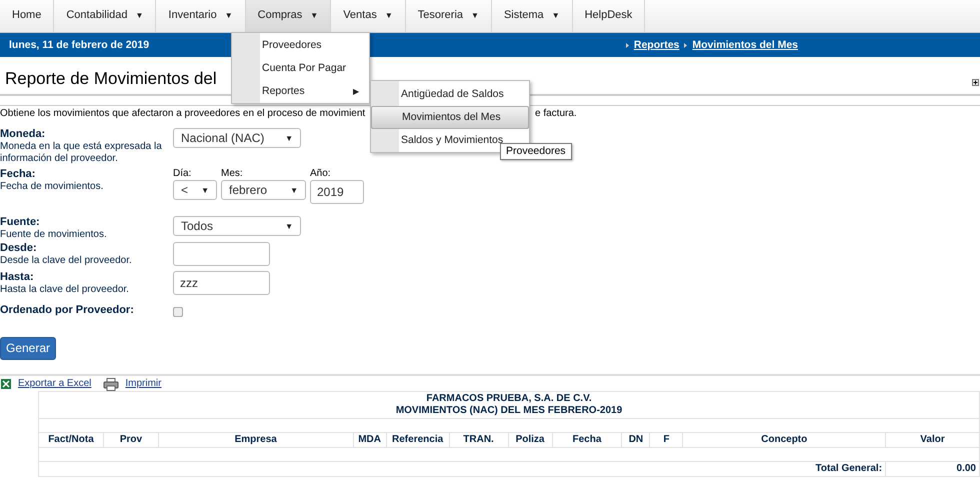 The width and height of the screenshot is (980, 503). Describe the element at coordinates (20, 222) in the screenshot. I see `field-label: Fuente:` at that location.